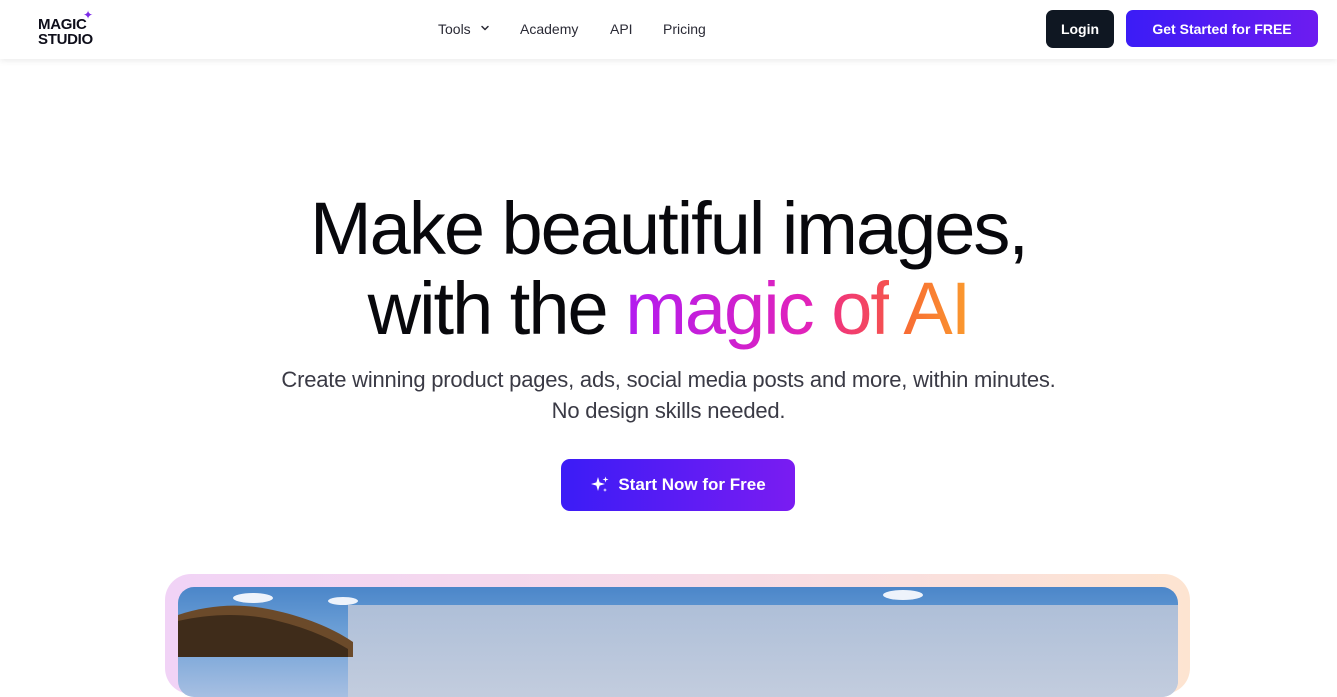 This screenshot has height=697, width=1337. Describe the element at coordinates (265, 631) in the screenshot. I see `cliff-shape` at that location.